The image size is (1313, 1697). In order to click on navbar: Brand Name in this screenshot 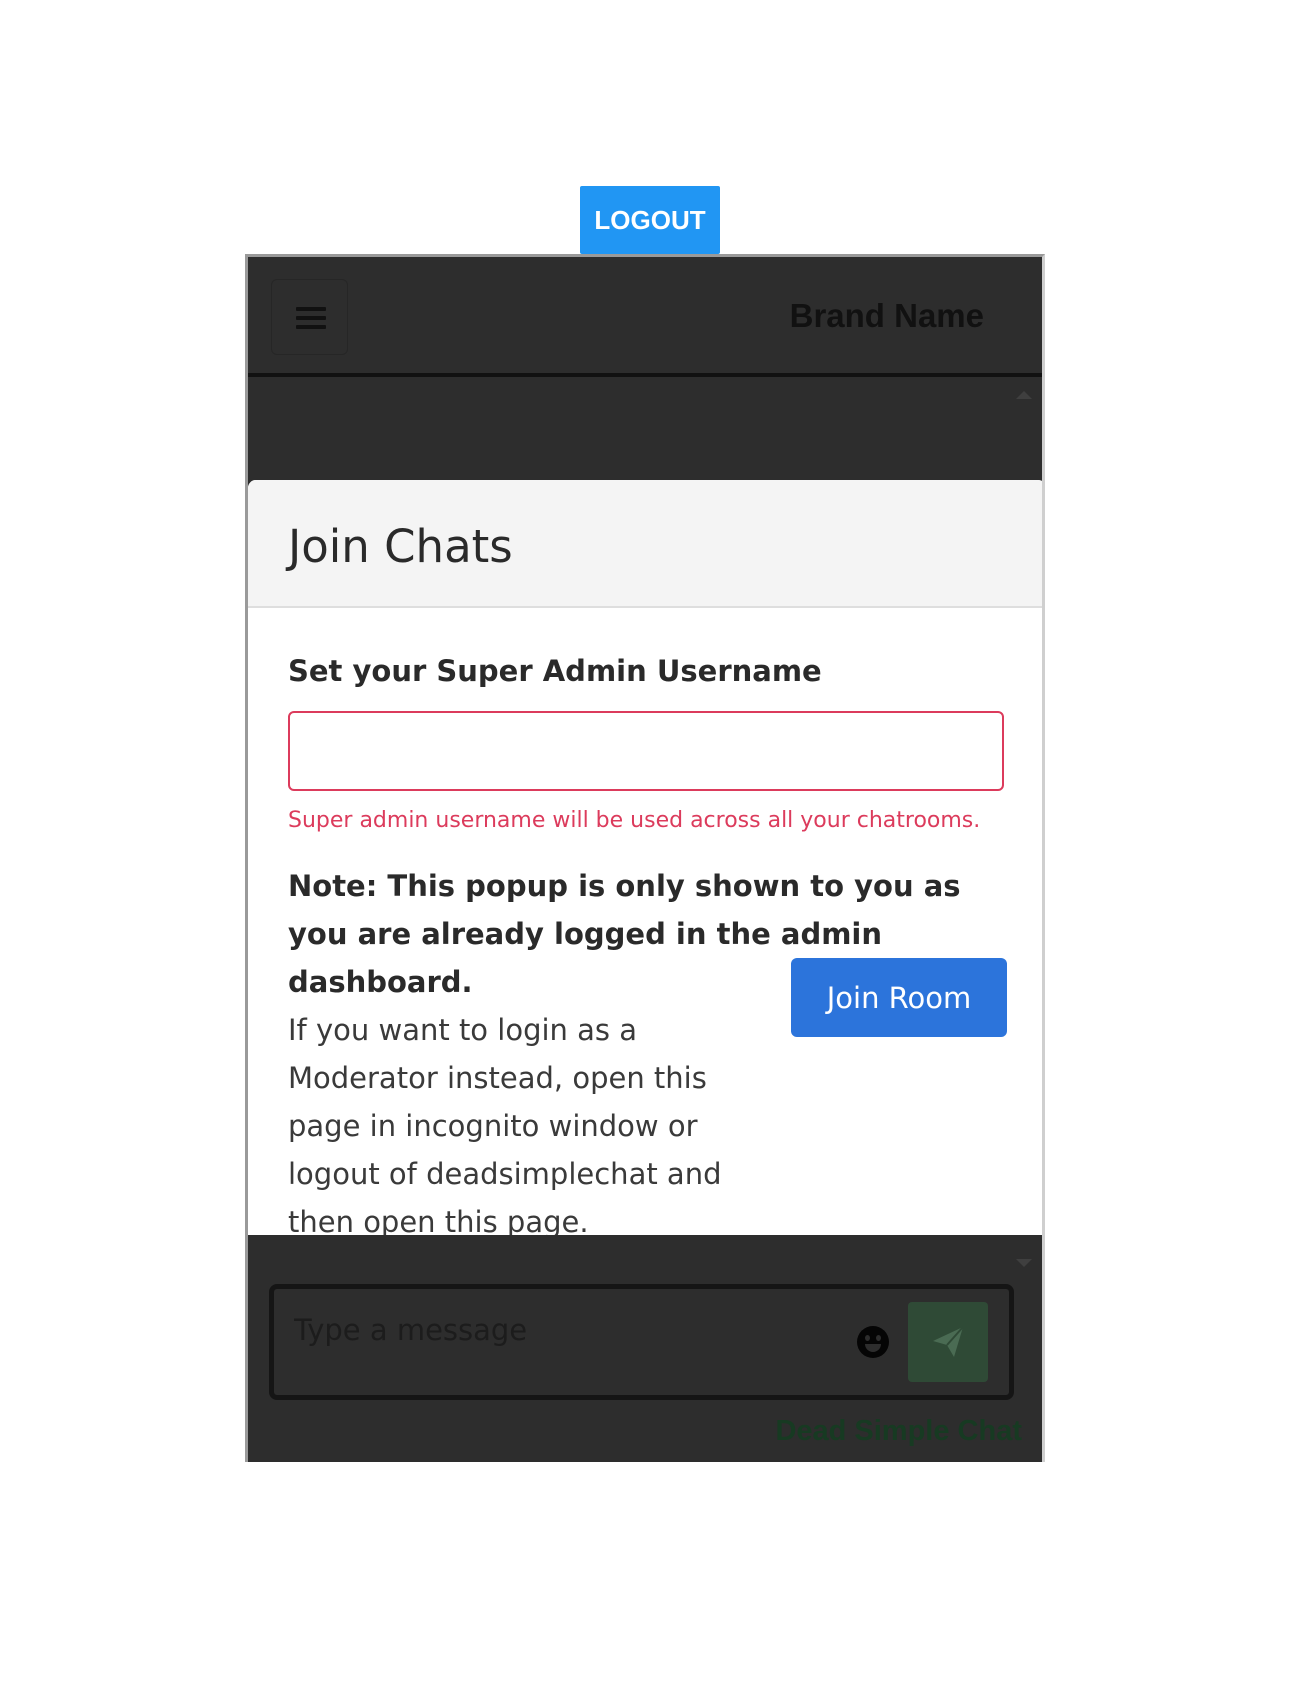, I will do `click(645, 317)`.